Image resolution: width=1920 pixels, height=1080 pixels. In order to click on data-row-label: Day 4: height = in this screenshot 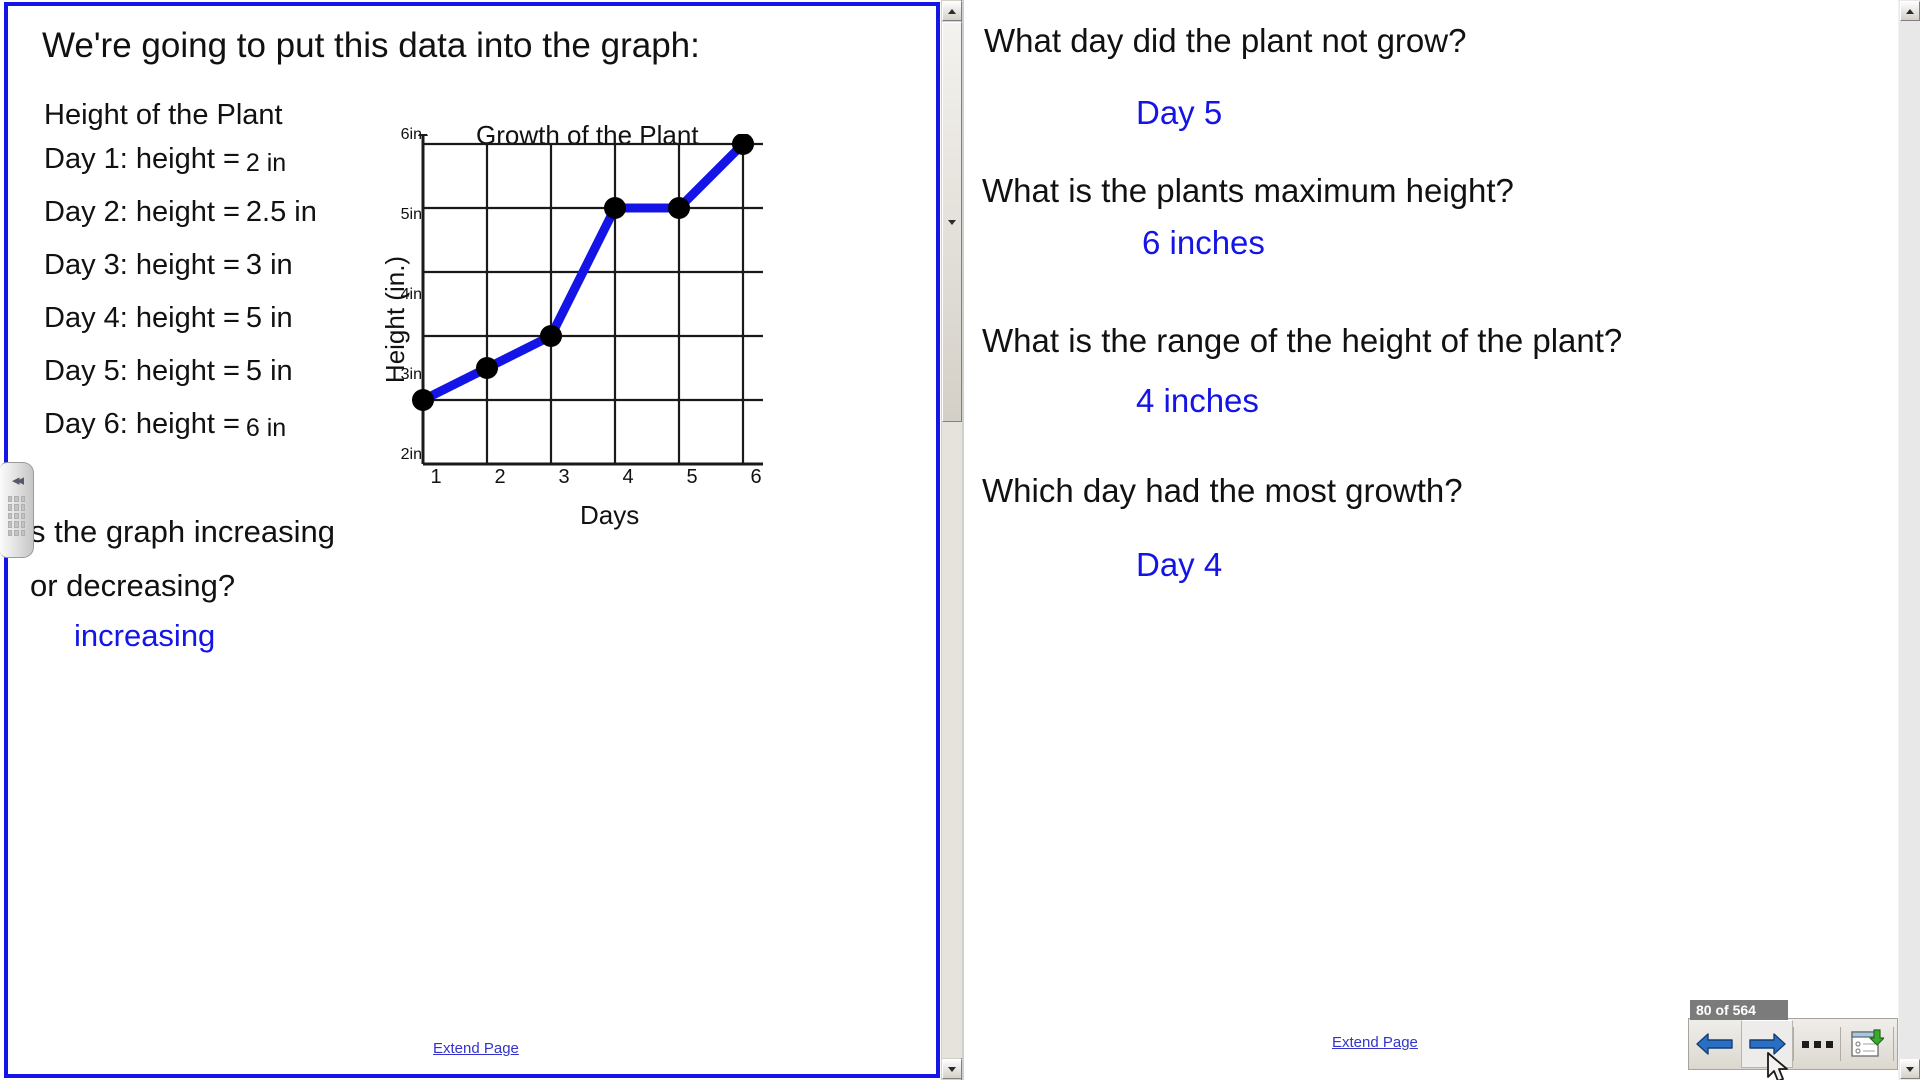, I will do `click(142, 318)`.